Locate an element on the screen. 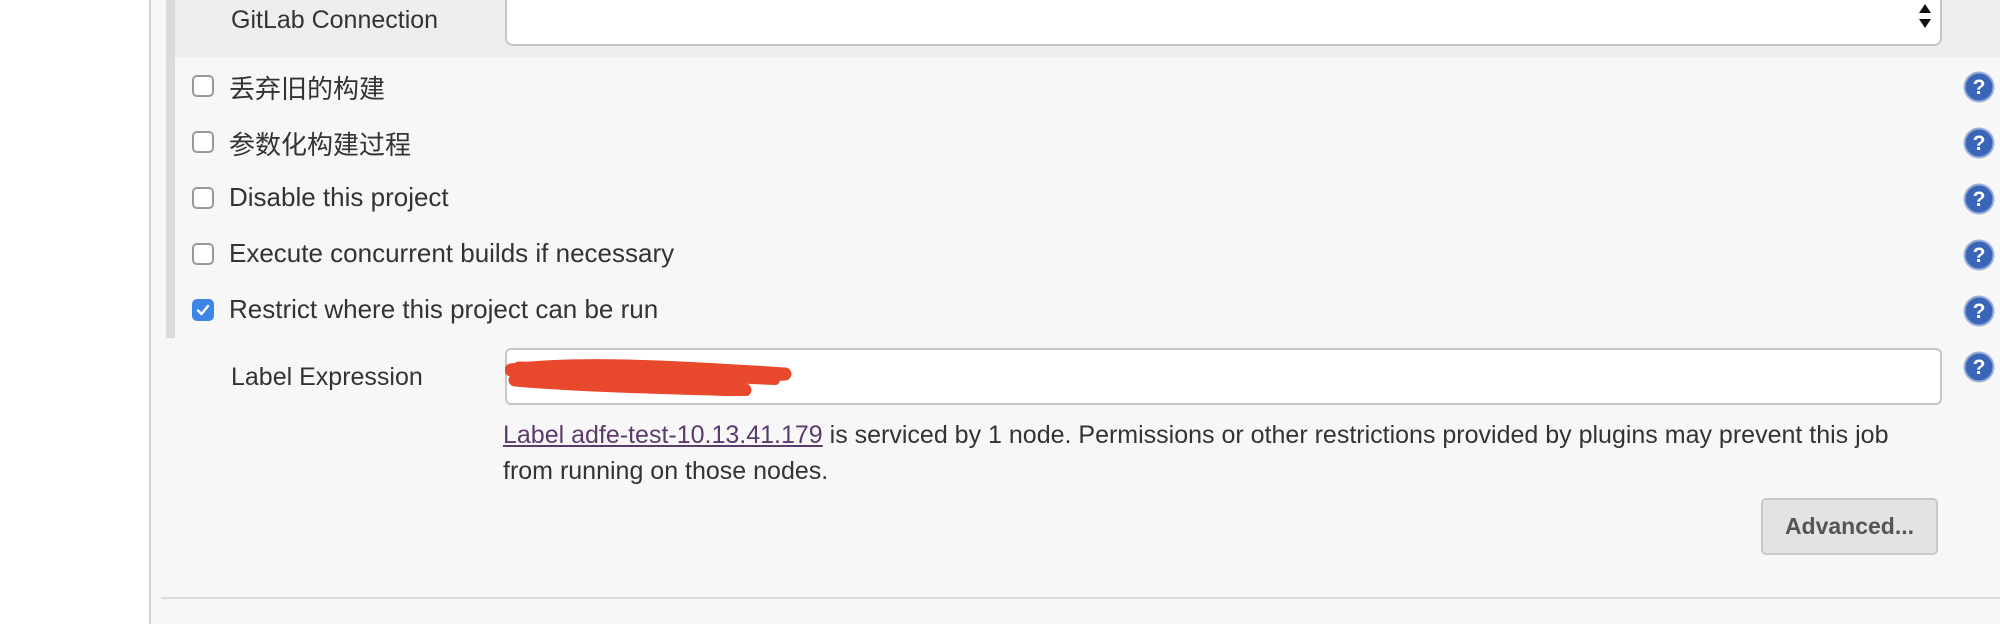 This screenshot has height=624, width=2000. redaction-scribble is located at coordinates (648, 377).